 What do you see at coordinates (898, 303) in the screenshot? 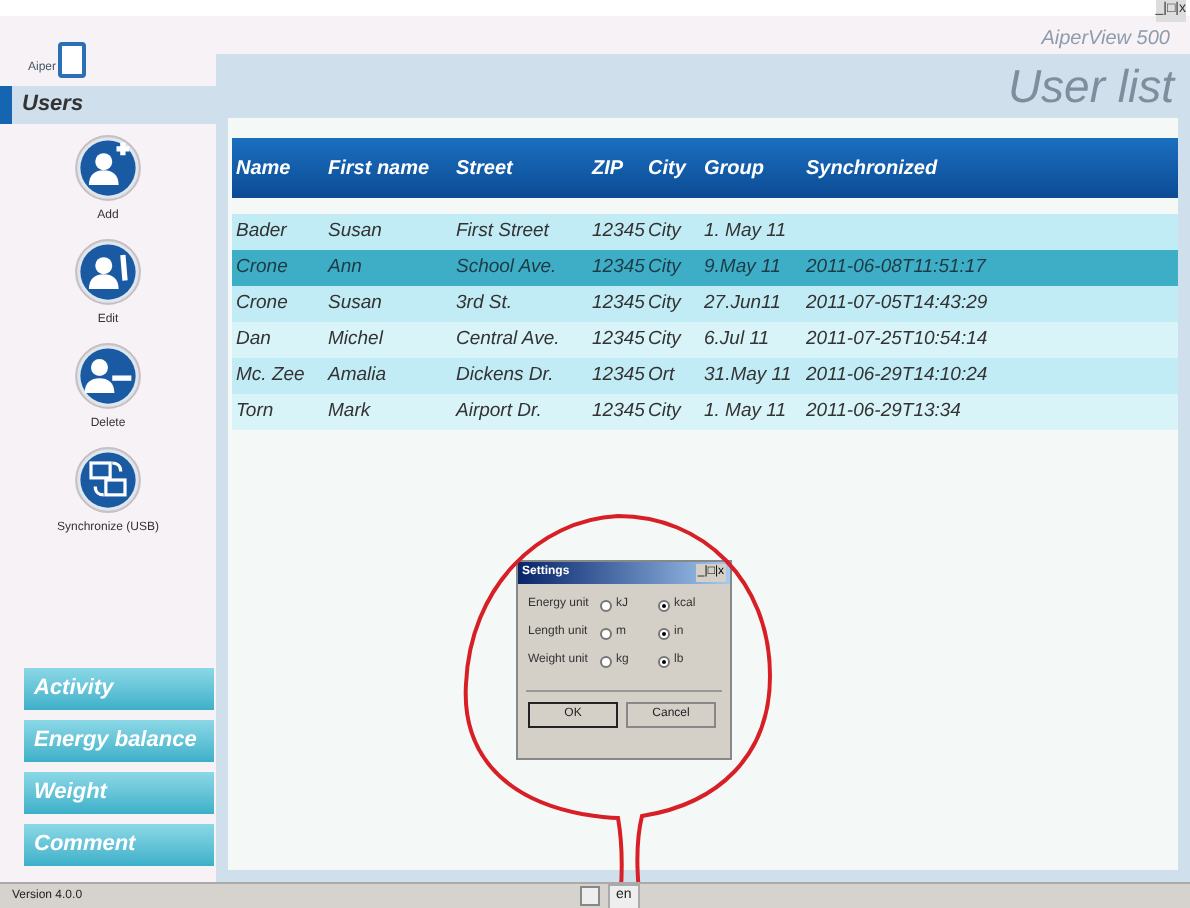
I see `table-cell-text: 2011-07-05T14:43:29` at bounding box center [898, 303].